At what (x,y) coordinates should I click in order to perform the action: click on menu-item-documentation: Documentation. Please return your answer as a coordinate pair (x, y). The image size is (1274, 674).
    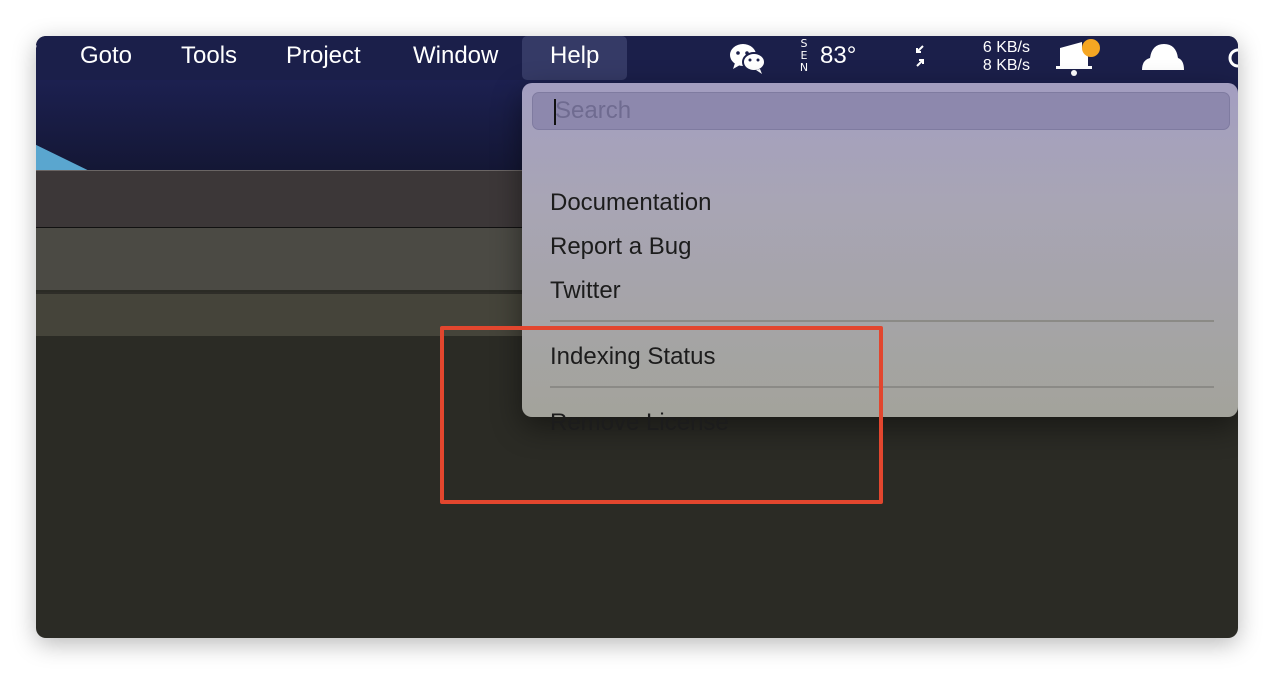
    Looking at the image, I should click on (630, 203).